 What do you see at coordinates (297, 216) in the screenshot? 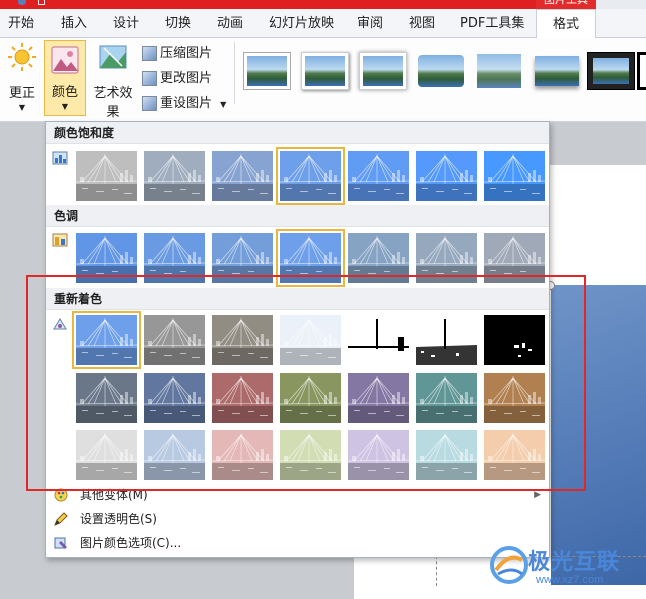
I see `tone-header: 色调` at bounding box center [297, 216].